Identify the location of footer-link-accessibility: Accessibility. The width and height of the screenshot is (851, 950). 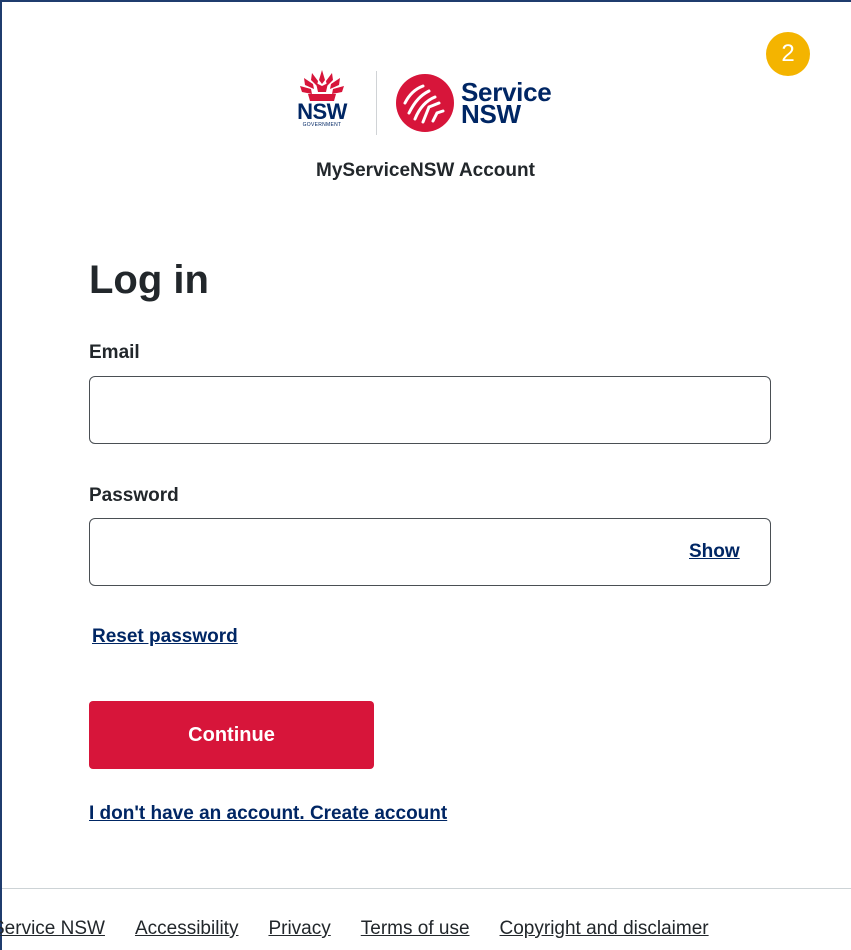
(186, 929).